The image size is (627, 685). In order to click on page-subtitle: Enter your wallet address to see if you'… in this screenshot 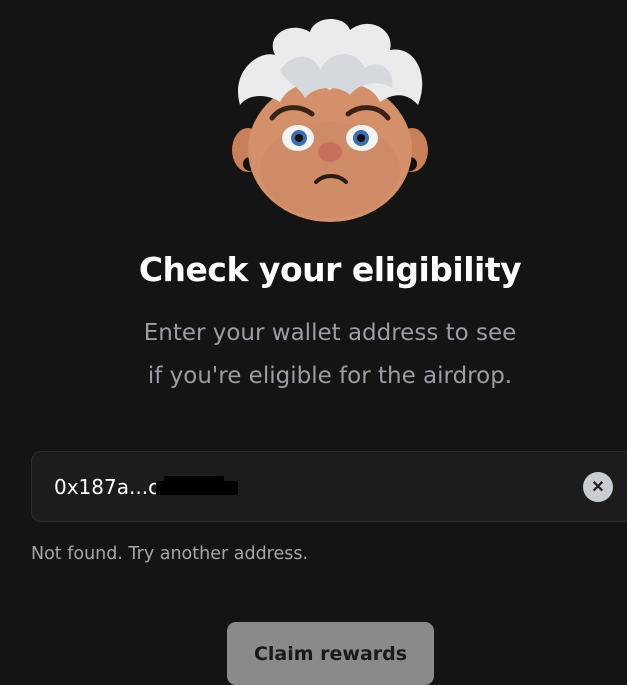, I will do `click(313, 355)`.